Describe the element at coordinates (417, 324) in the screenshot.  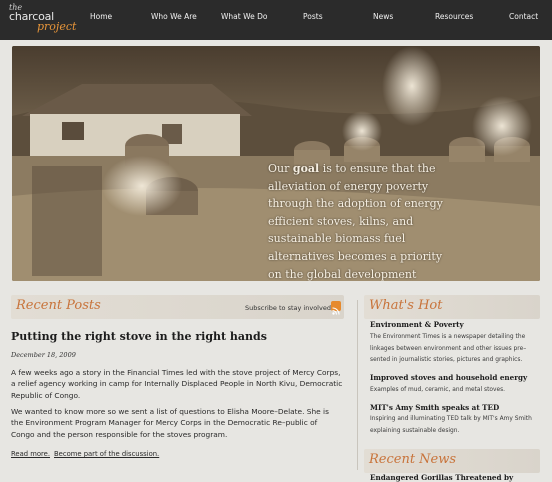
I see `hot-item-title: Environment & Poverty` at that location.